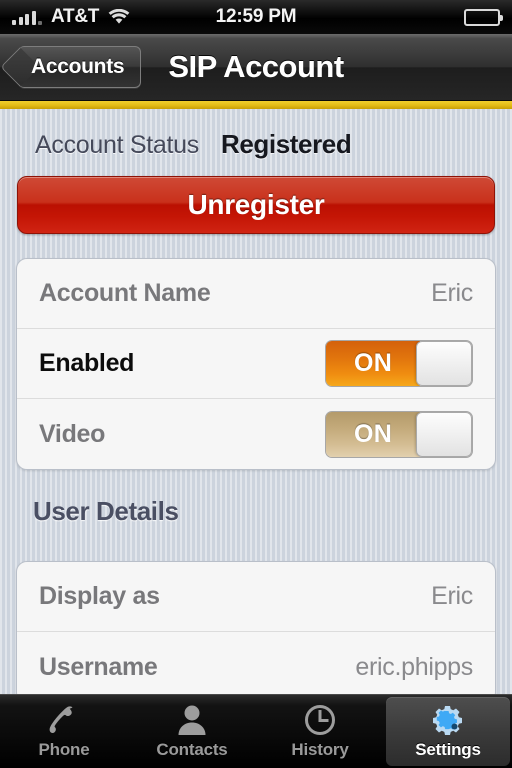 Image resolution: width=512 pixels, height=768 pixels. What do you see at coordinates (448, 749) in the screenshot?
I see `tab-label: Settings` at bounding box center [448, 749].